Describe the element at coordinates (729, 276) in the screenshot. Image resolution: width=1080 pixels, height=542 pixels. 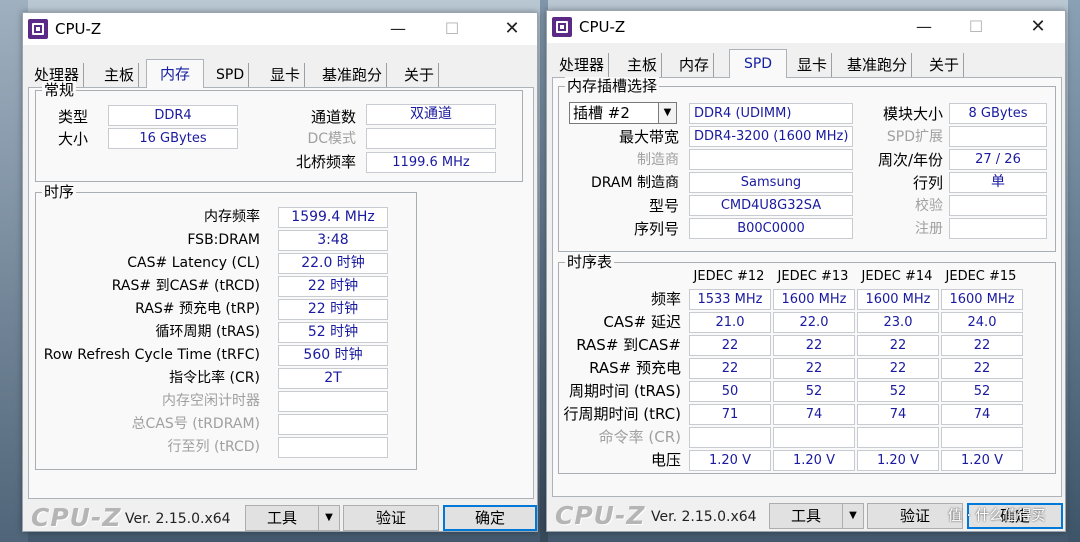
I see `timing-column-header: JEDEC #12` at that location.